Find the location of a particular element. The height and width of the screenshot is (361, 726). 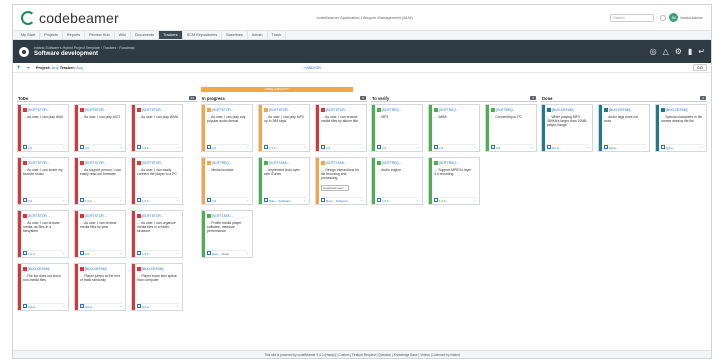

settings-icon: ⚙ is located at coordinates (678, 51).